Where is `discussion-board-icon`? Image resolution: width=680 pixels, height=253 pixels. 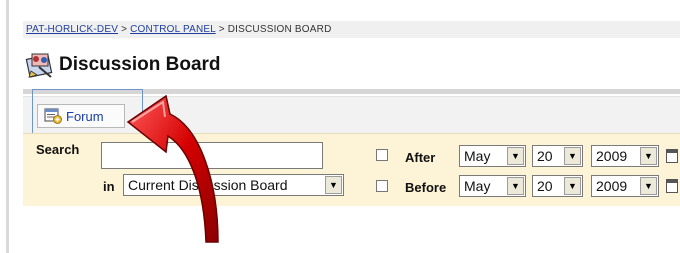
discussion-board-icon is located at coordinates (39, 65).